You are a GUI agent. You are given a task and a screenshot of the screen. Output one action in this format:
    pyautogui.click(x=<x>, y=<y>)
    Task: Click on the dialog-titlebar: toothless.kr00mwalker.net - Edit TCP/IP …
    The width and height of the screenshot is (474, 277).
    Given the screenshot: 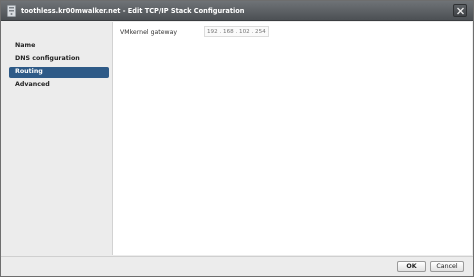 What is the action you would take?
    pyautogui.click(x=237, y=11)
    